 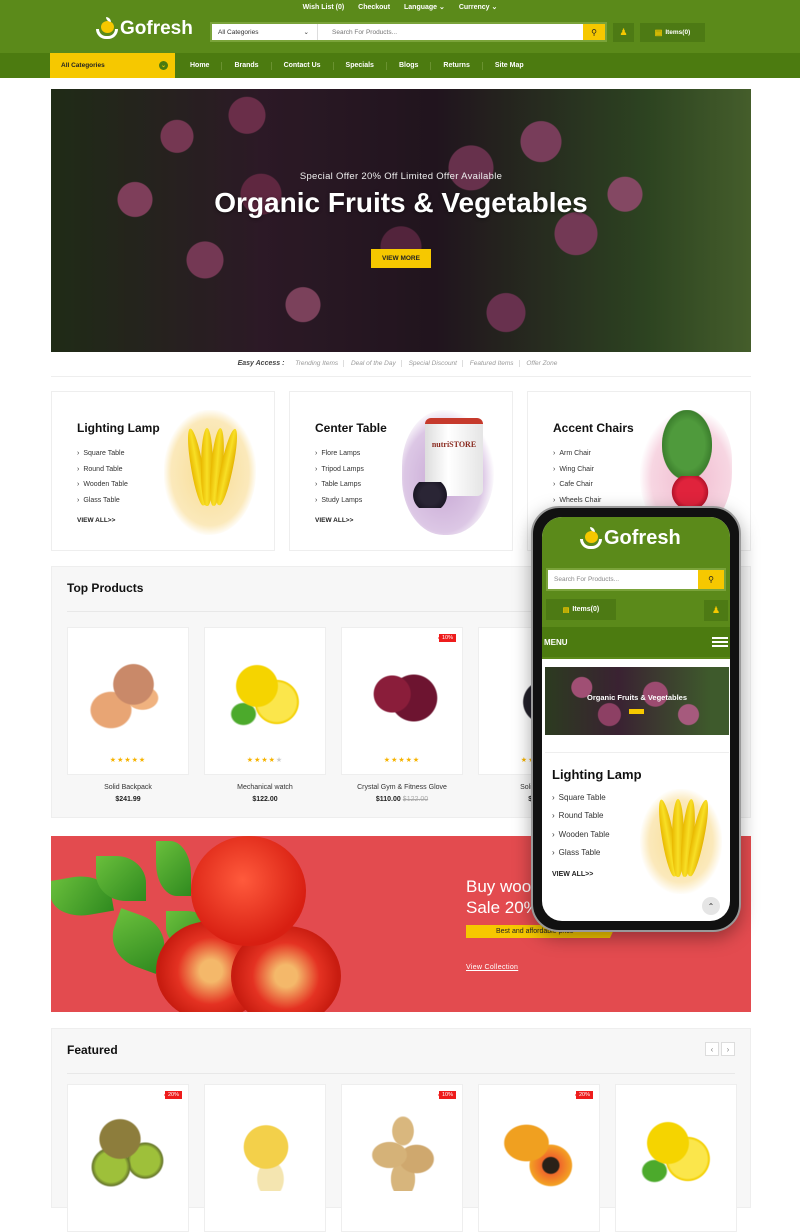 What do you see at coordinates (402, 787) in the screenshot?
I see `product-name: Crystal Gym & Fitness Glove` at bounding box center [402, 787].